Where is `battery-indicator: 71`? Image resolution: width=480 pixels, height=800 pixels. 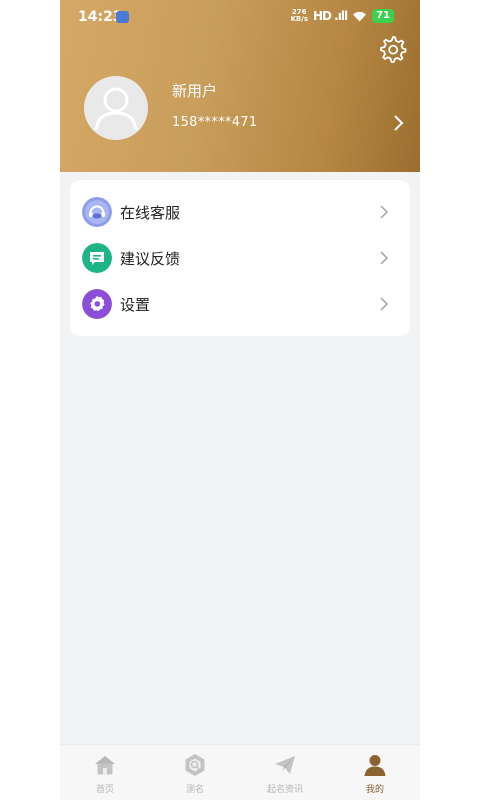
battery-indicator: 71 is located at coordinates (383, 16).